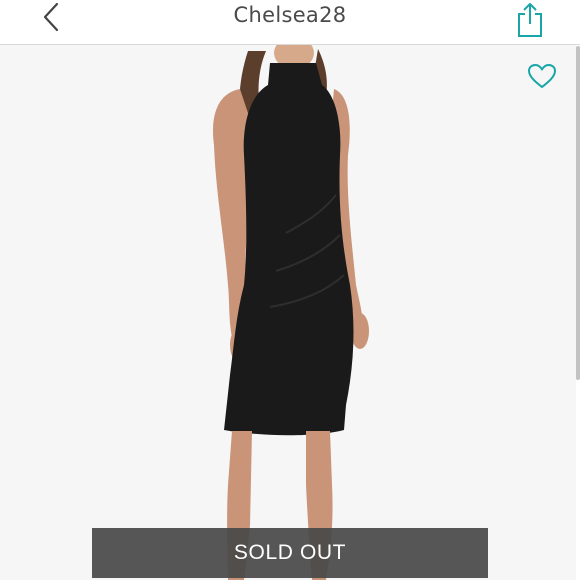 Image resolution: width=580 pixels, height=580 pixels. I want to click on scrollbar, so click(578, 213).